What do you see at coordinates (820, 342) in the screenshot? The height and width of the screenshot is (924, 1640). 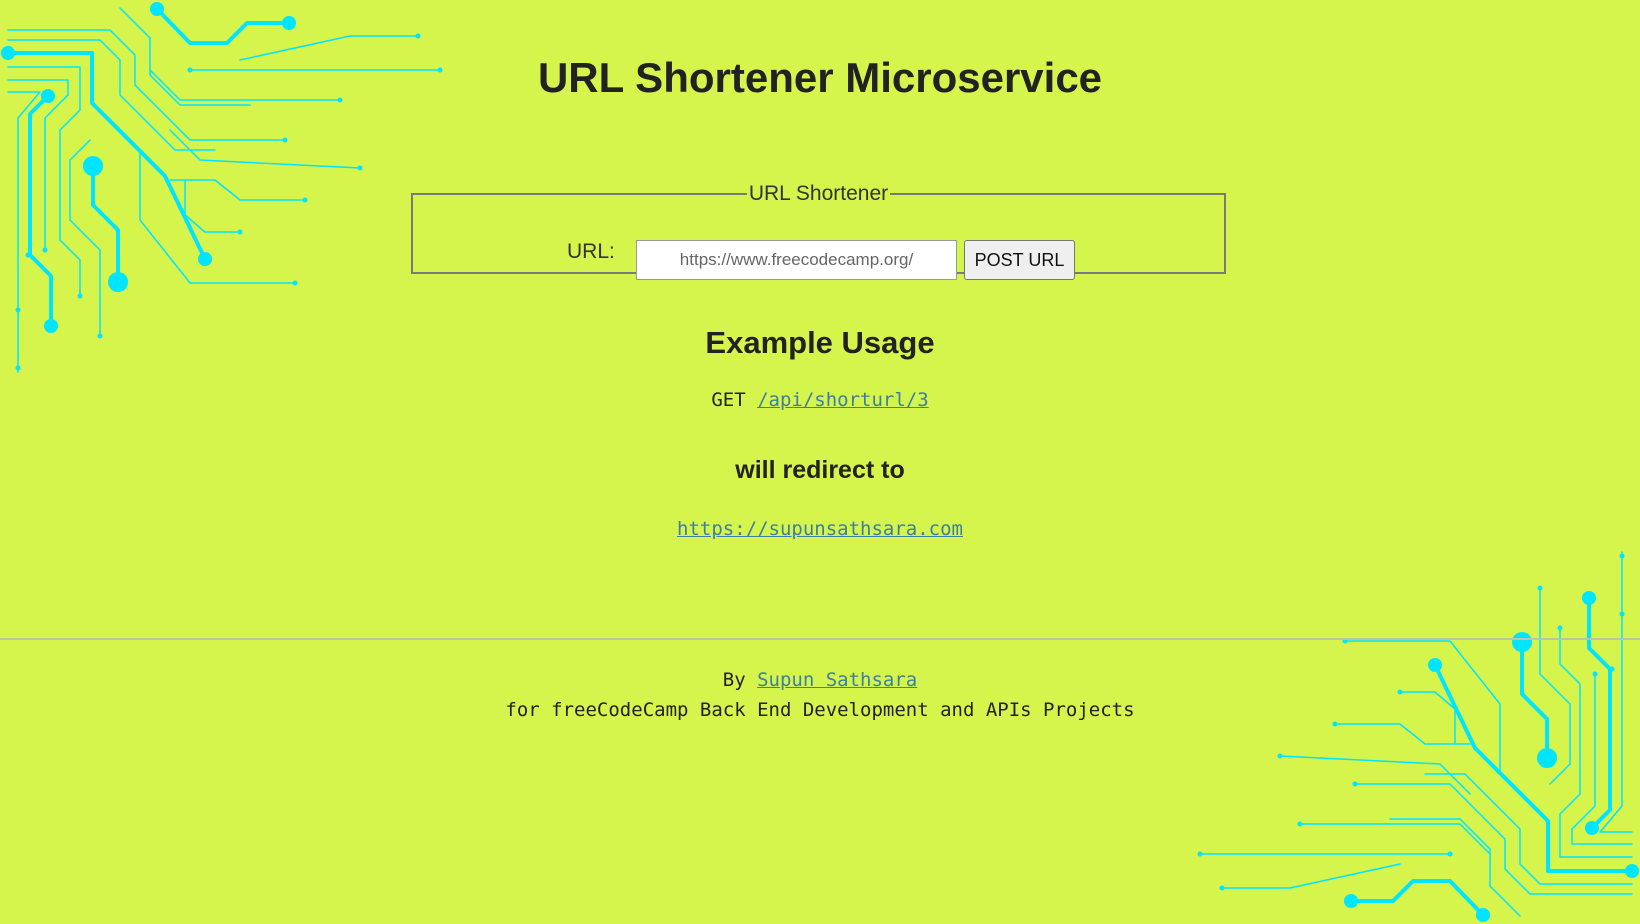 I see `example-usage-heading: Example Usage` at bounding box center [820, 342].